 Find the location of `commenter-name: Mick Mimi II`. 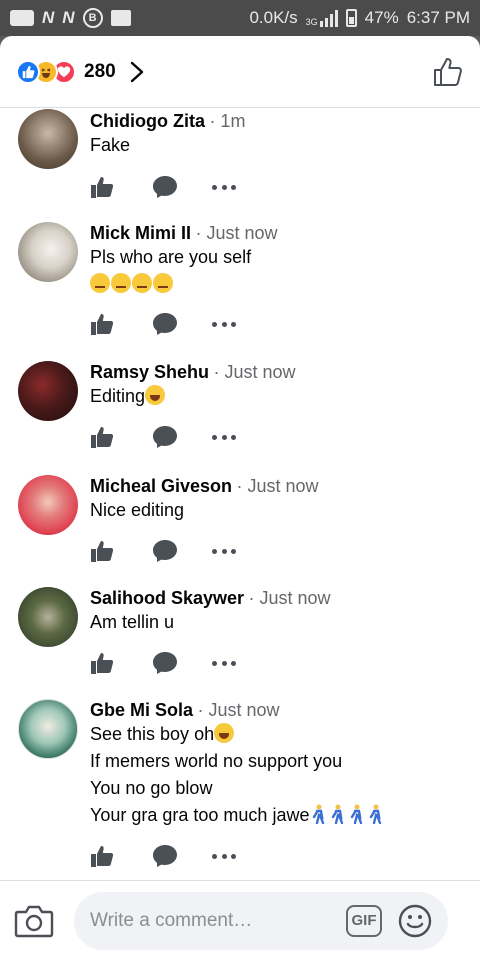

commenter-name: Mick Mimi II is located at coordinates (140, 233).